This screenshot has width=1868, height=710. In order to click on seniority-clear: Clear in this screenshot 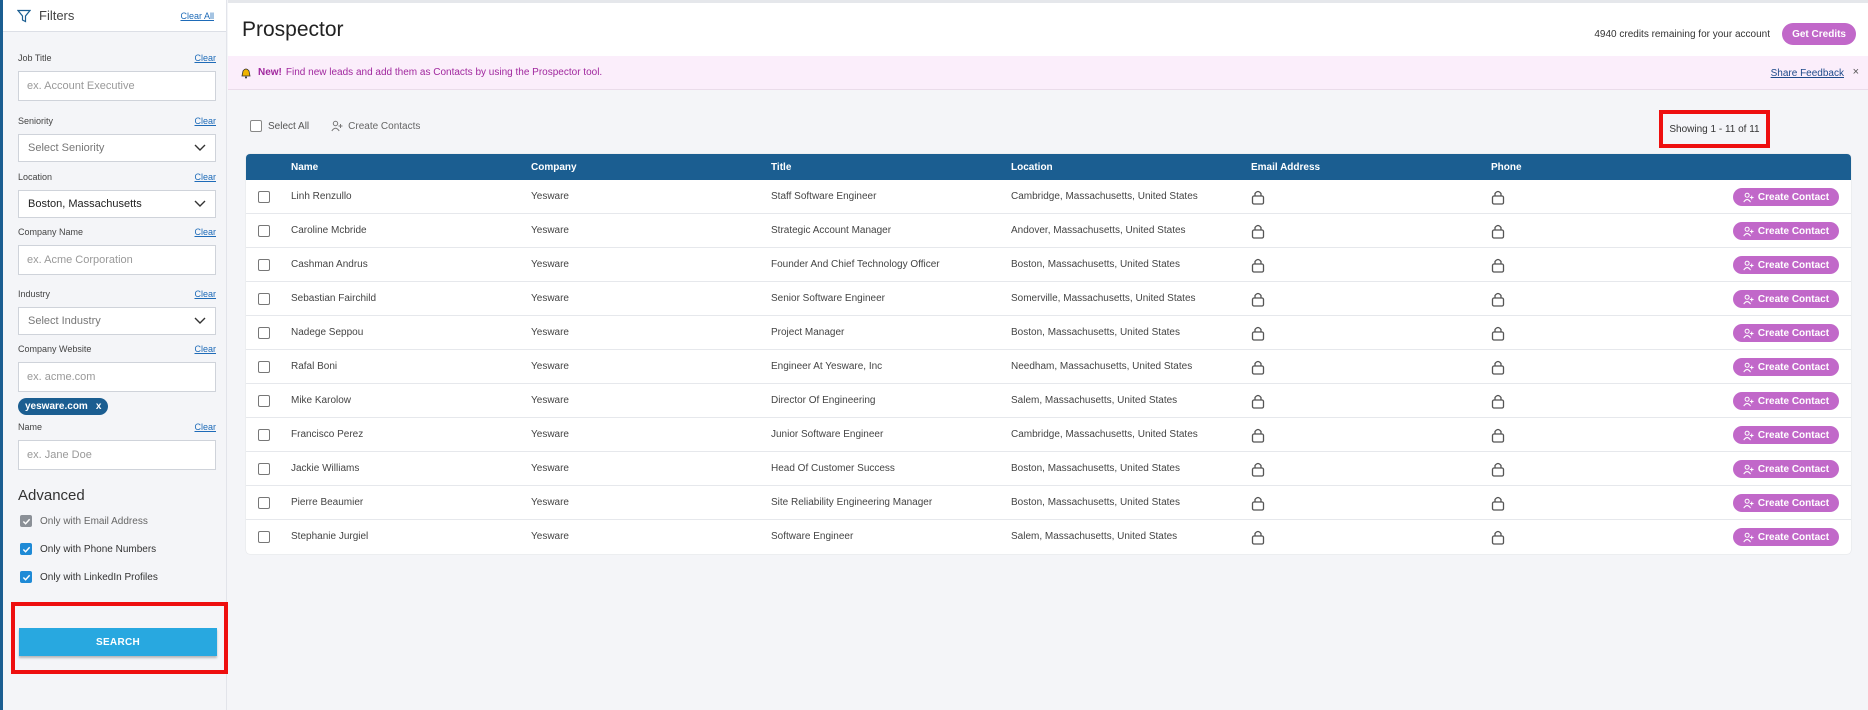, I will do `click(205, 121)`.